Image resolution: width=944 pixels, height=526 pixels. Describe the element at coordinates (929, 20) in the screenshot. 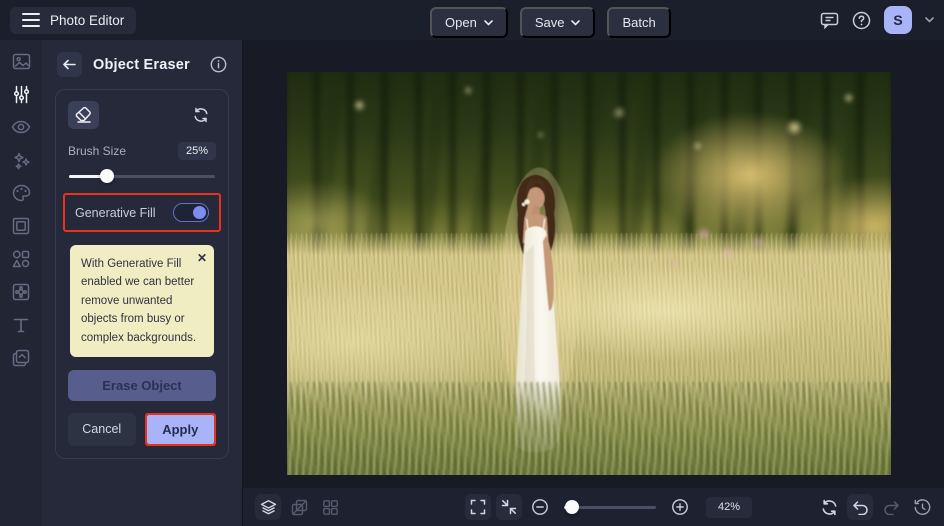

I see `account-chevron-down-icon` at that location.